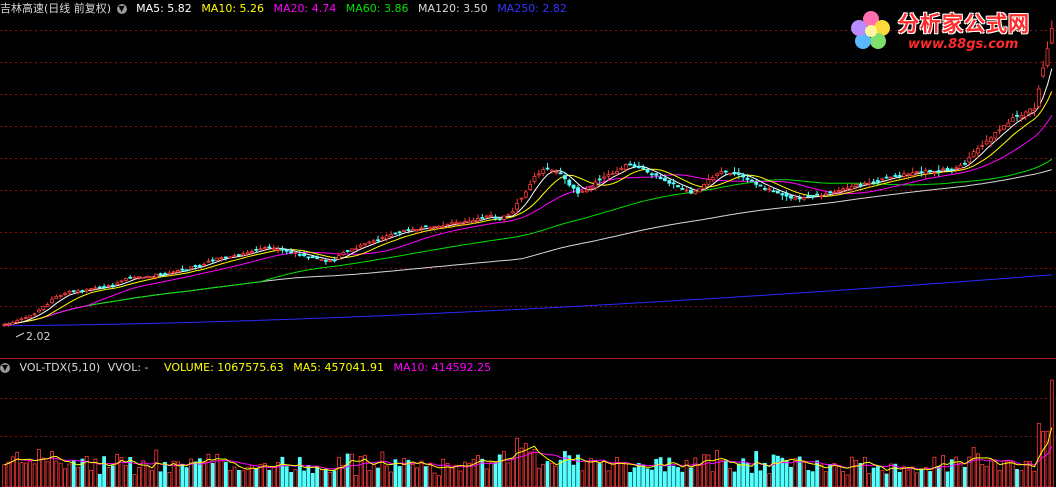  I want to click on ma5-value: MA5: 5.82, so click(164, 8).